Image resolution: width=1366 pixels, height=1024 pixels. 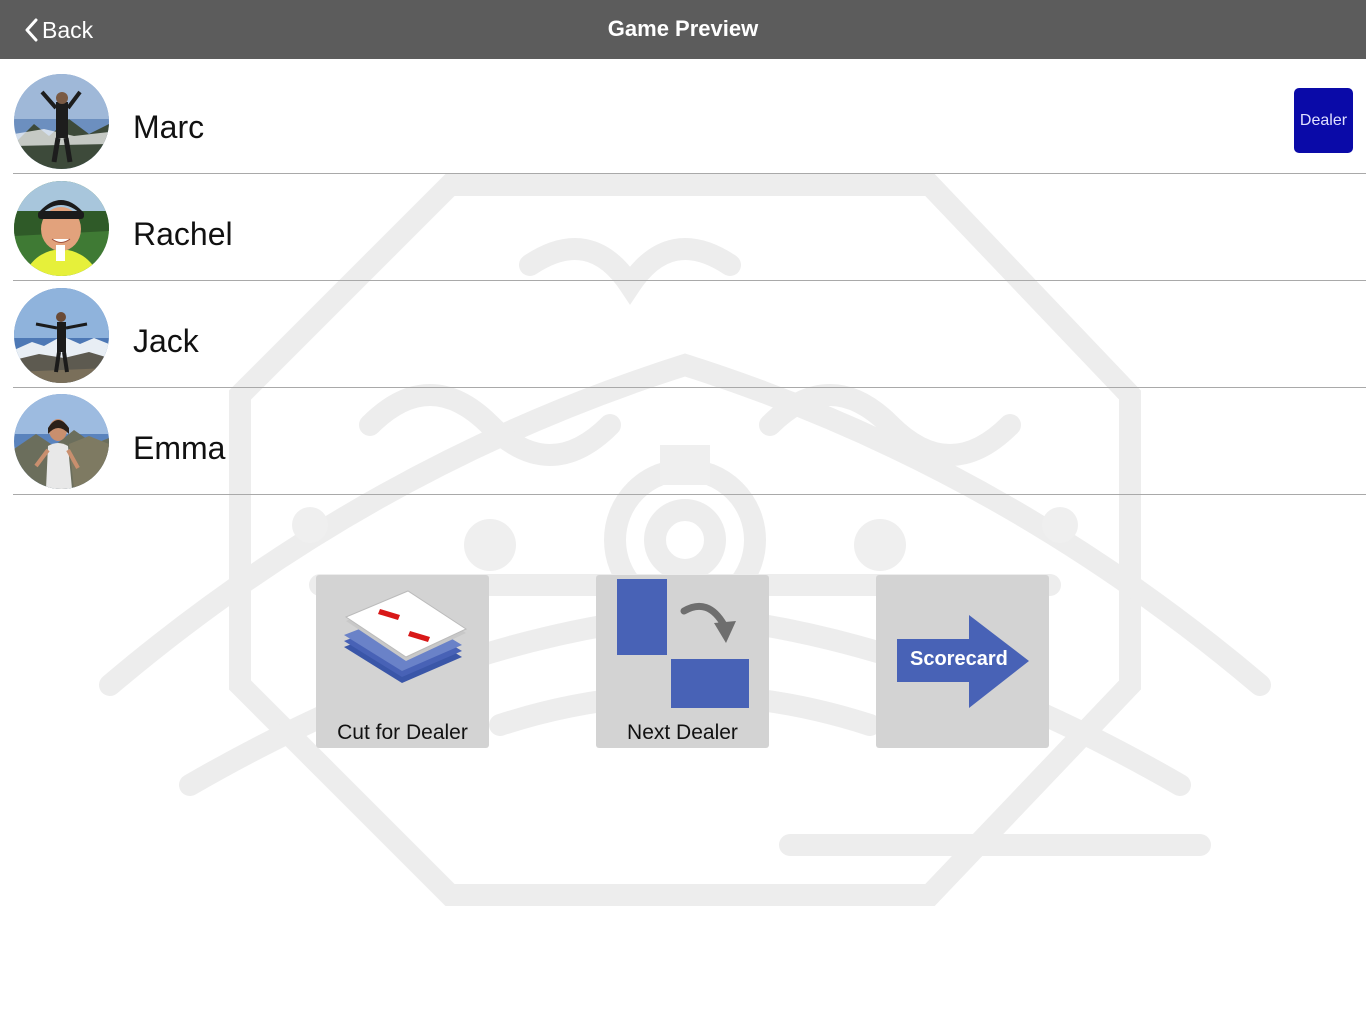 I want to click on page-title: Game Preview, so click(x=683, y=28).